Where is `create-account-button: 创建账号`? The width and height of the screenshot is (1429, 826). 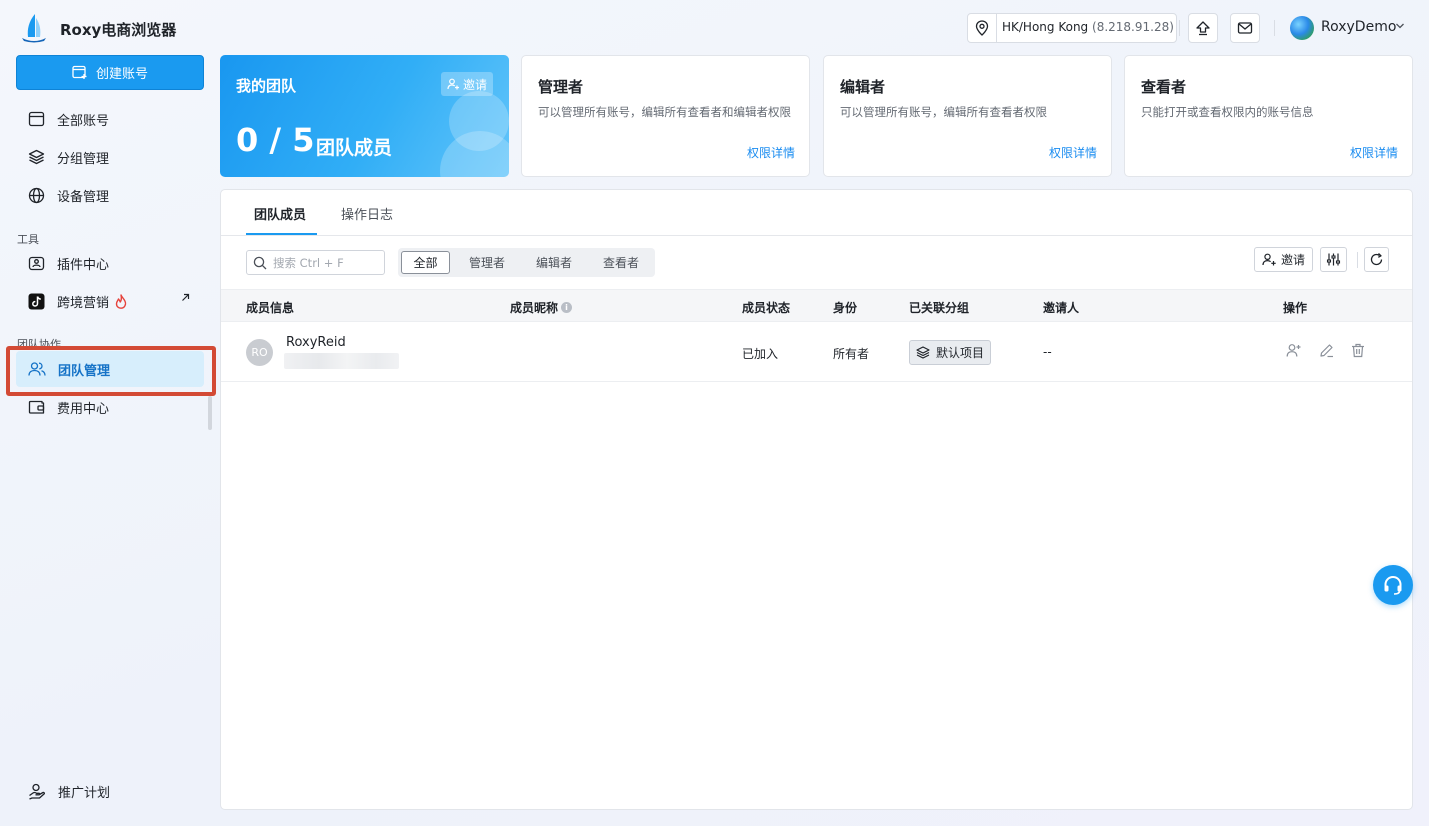
create-account-button: 创建账号 is located at coordinates (110, 72).